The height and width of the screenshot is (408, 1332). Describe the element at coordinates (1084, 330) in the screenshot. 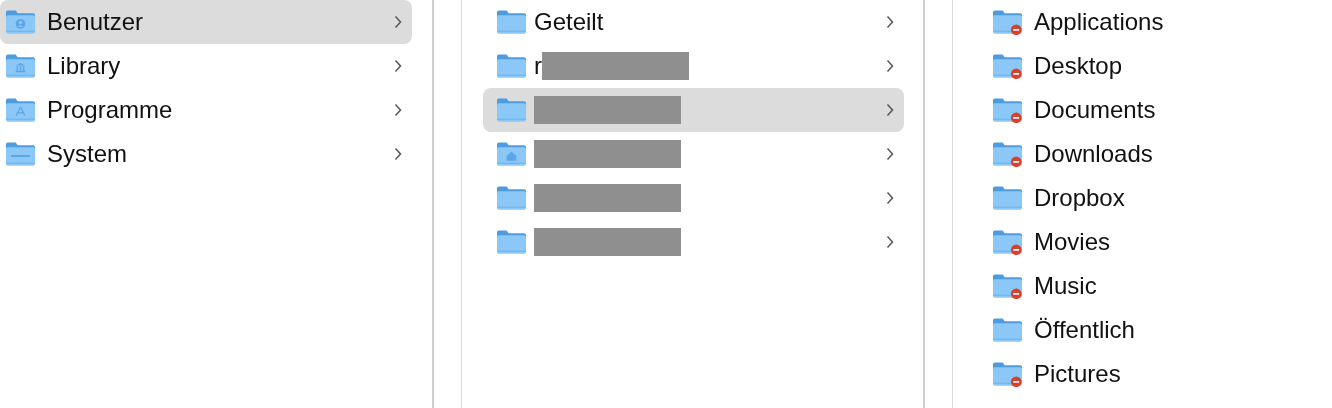

I see `folder-name: Öffentlich` at that location.